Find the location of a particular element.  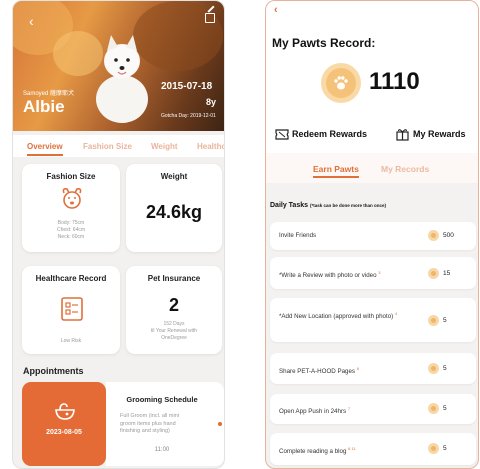

status-dot is located at coordinates (220, 424).